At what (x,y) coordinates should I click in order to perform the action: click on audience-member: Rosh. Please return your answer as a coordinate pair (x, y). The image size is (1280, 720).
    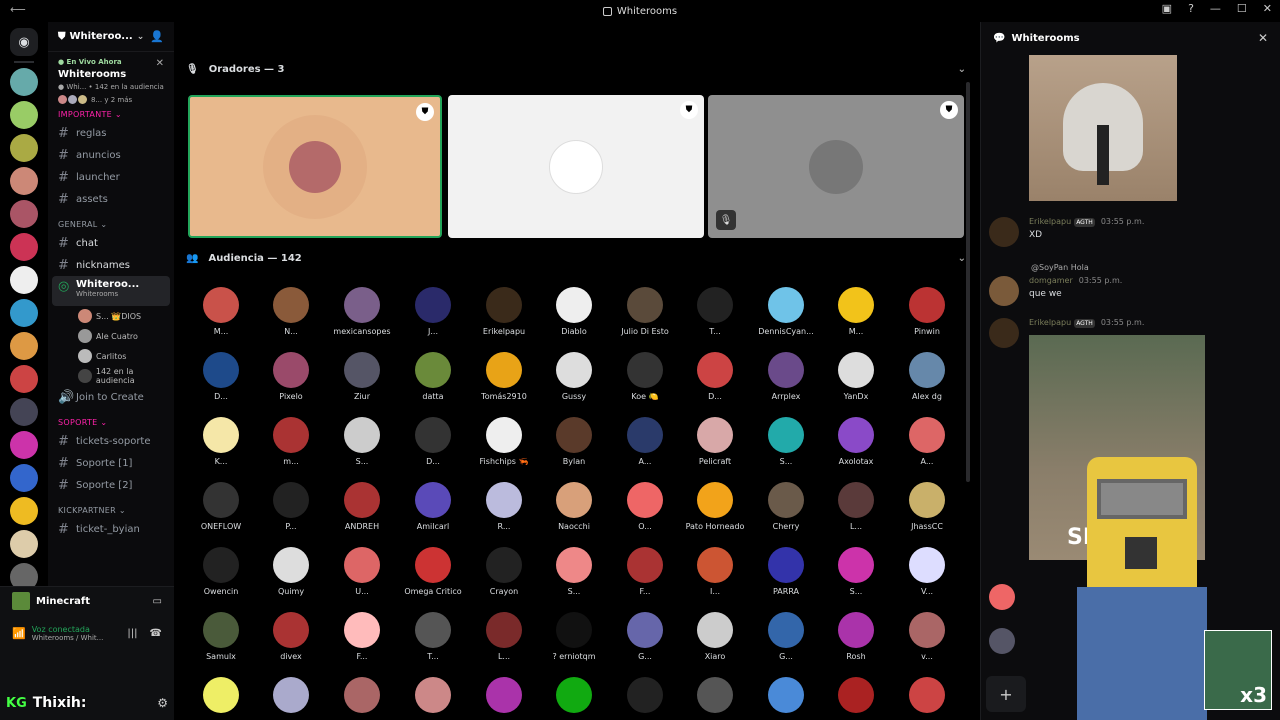
    Looking at the image, I should click on (856, 636).